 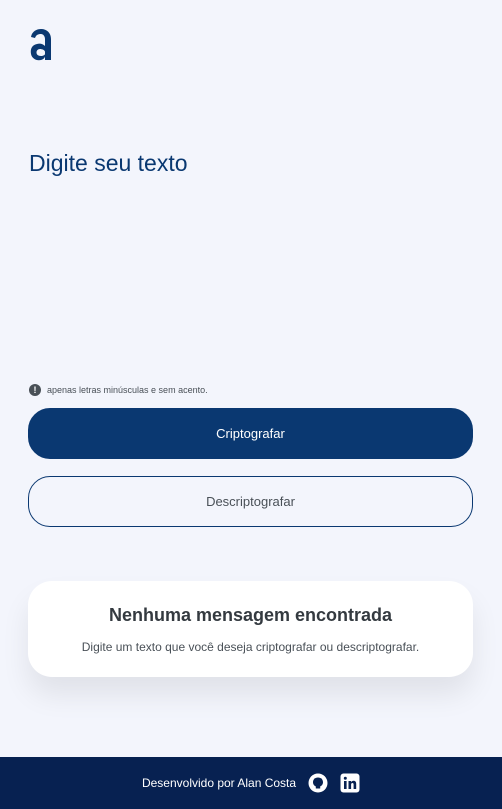 What do you see at coordinates (35, 390) in the screenshot?
I see `exclamation-circle-icon: !` at bounding box center [35, 390].